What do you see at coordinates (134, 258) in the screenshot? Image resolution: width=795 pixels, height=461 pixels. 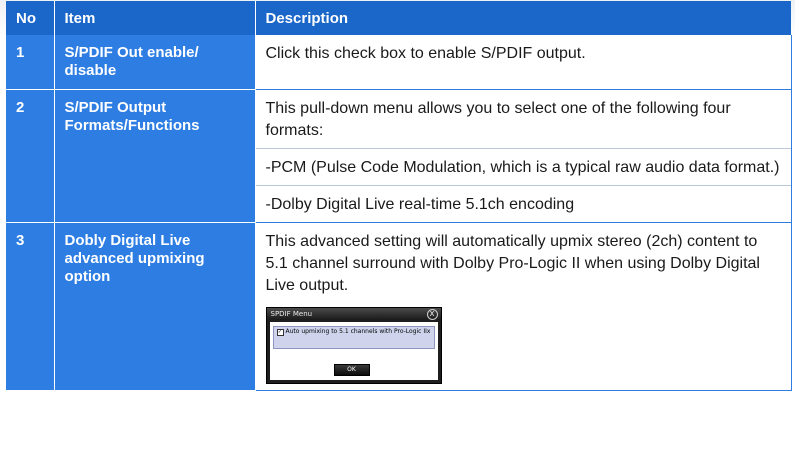 I see `item-text: advanced upmixing` at bounding box center [134, 258].